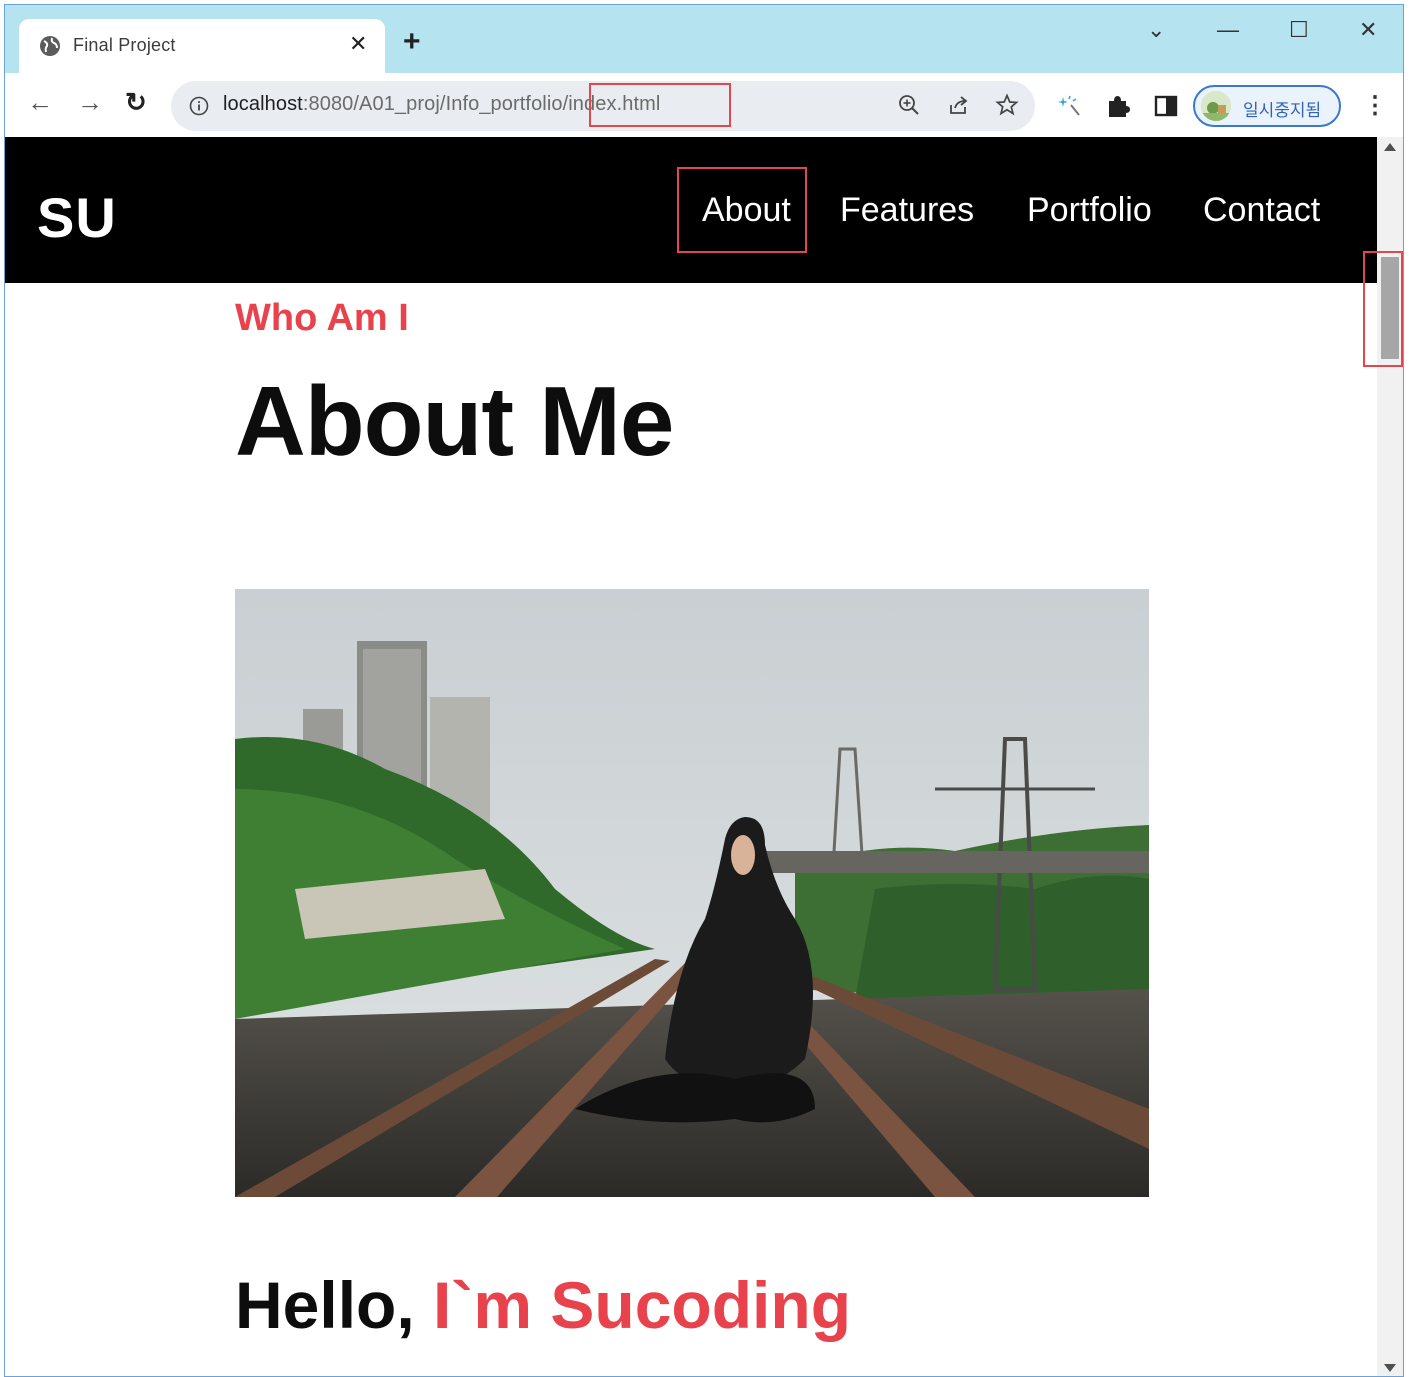 This screenshot has width=1413, height=1377. I want to click on browser-tab: Final Project ✕, so click(202, 46).